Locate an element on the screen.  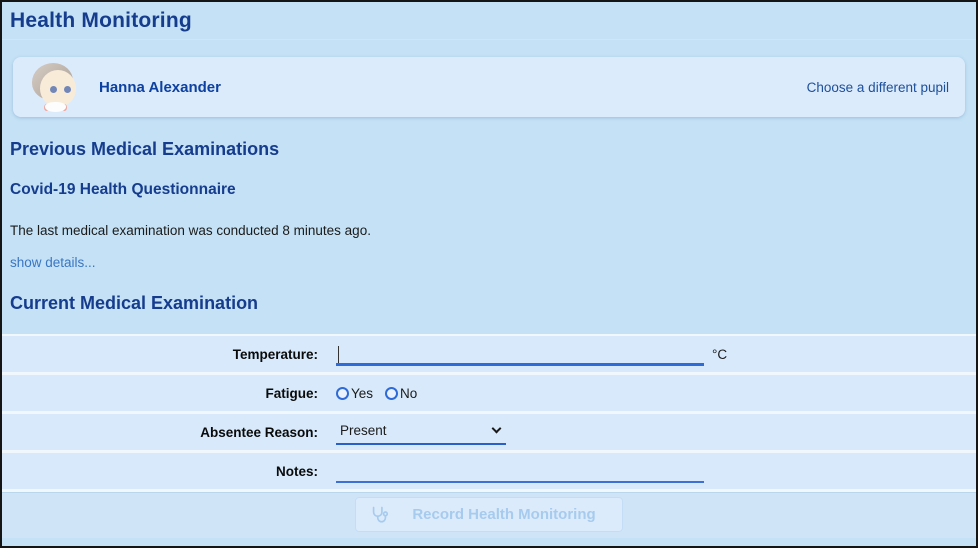
previous-exams-heading: Previous Medical Examinations is located at coordinates (145, 149).